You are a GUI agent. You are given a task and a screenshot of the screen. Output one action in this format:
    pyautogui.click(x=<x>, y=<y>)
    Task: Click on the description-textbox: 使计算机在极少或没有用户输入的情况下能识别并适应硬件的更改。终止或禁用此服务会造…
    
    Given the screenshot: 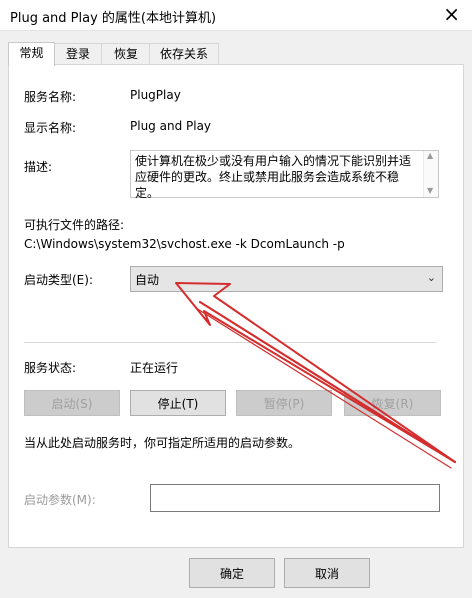 What is the action you would take?
    pyautogui.click(x=284, y=175)
    